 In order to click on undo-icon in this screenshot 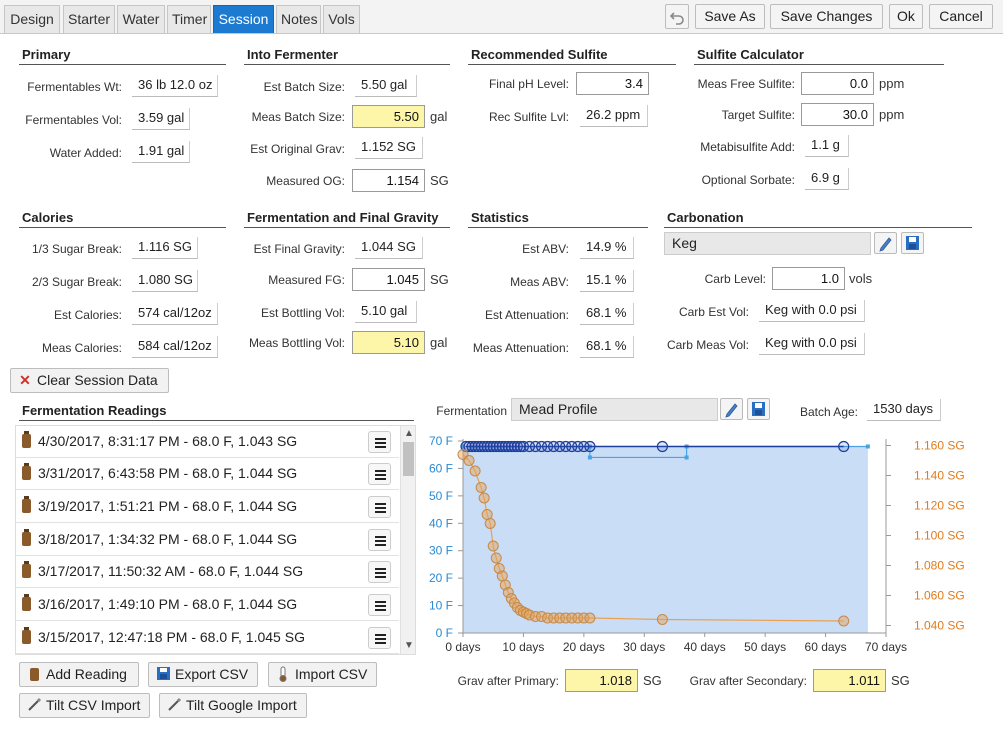, I will do `click(676, 18)`.